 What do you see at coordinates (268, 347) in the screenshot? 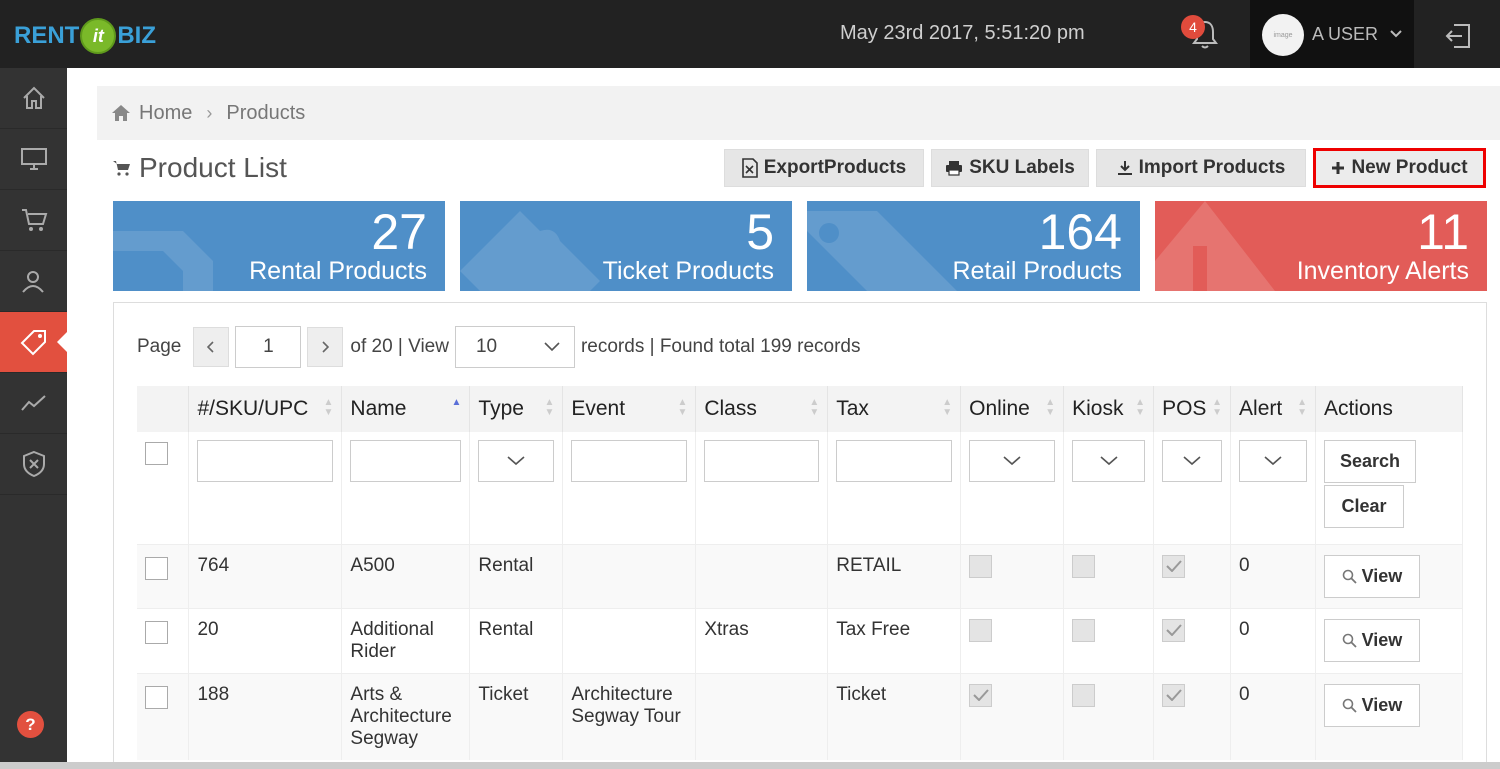
I see `page-input: 1` at bounding box center [268, 347].